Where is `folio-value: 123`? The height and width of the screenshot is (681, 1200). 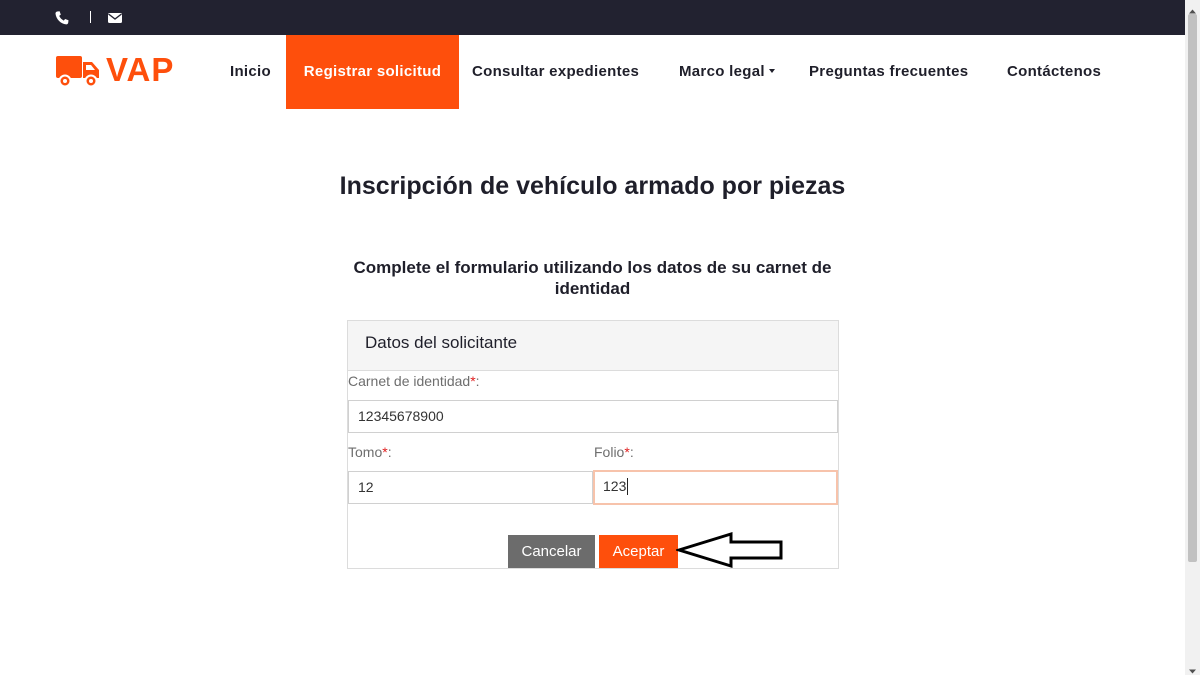
folio-value: 123 is located at coordinates (615, 486).